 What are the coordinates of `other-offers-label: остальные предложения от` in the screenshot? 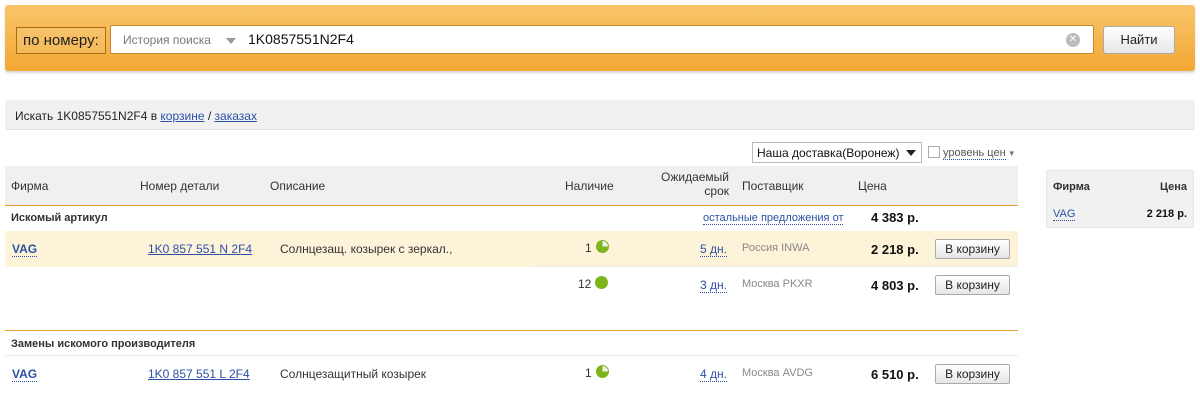 It's located at (773, 218).